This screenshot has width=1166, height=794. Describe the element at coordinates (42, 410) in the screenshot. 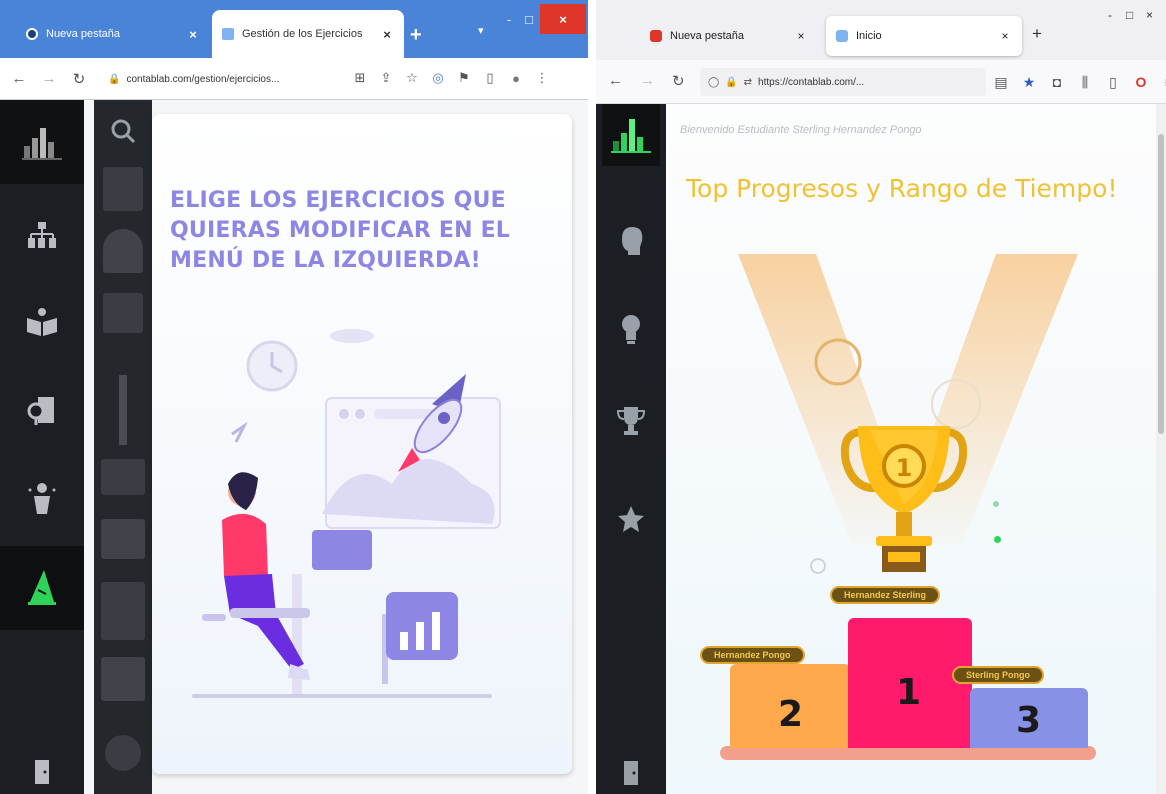

I see `location-file-icon` at that location.